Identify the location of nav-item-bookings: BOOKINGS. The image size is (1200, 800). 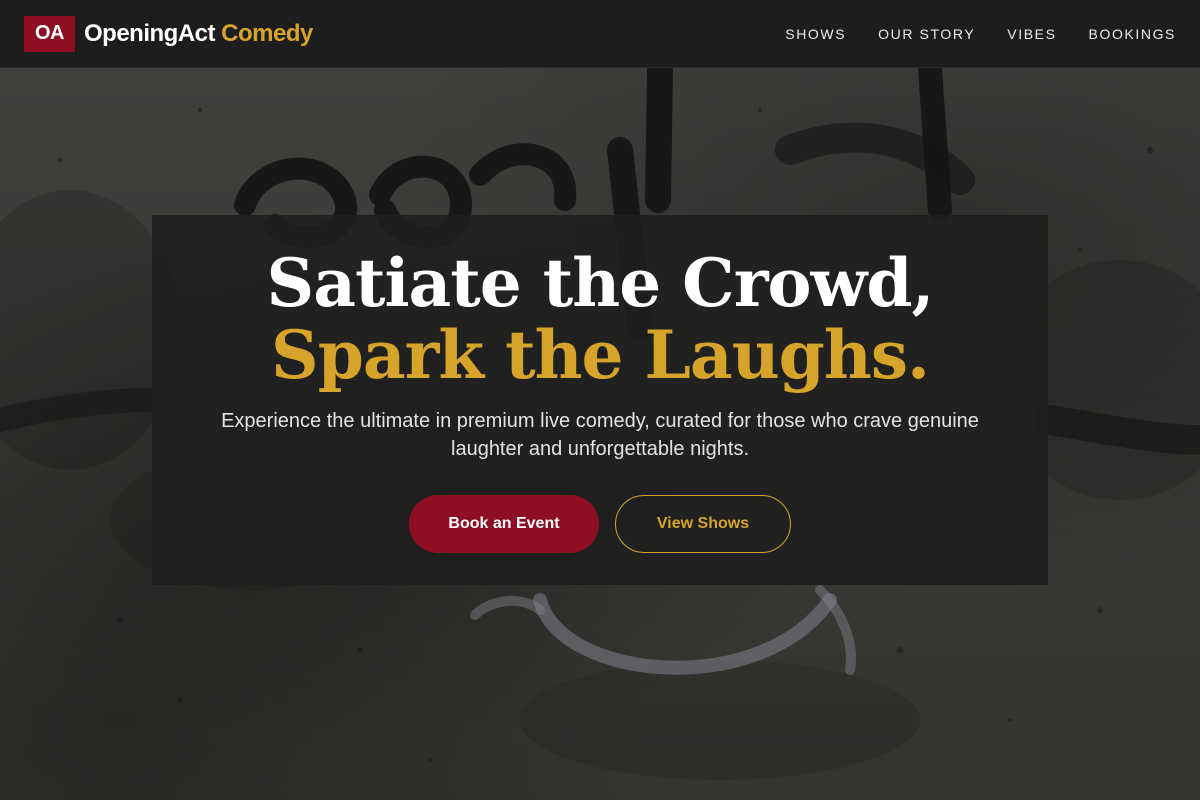
(1132, 34).